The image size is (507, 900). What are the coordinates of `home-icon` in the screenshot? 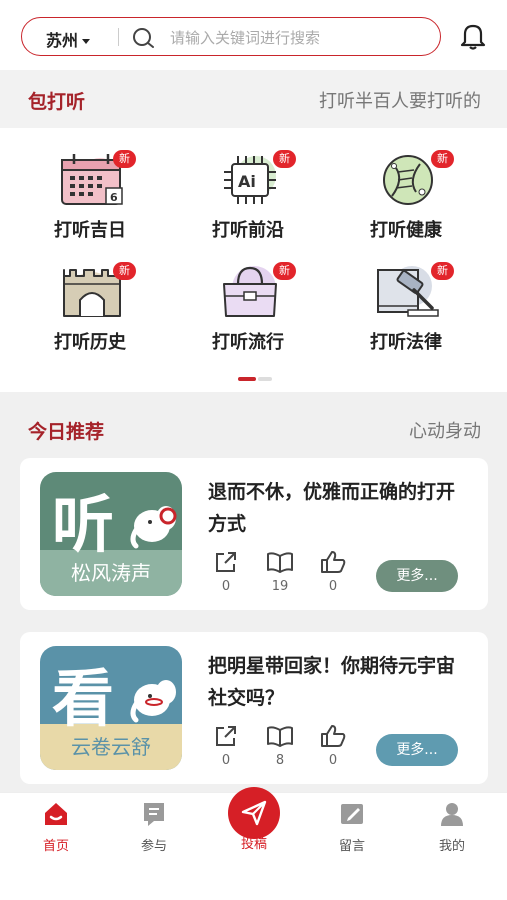 It's located at (56, 814).